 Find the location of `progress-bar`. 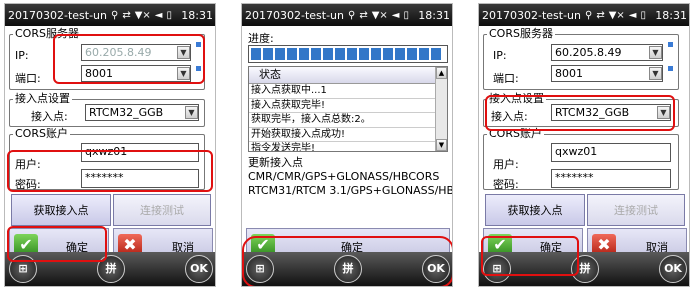

progress-bar is located at coordinates (348, 54).